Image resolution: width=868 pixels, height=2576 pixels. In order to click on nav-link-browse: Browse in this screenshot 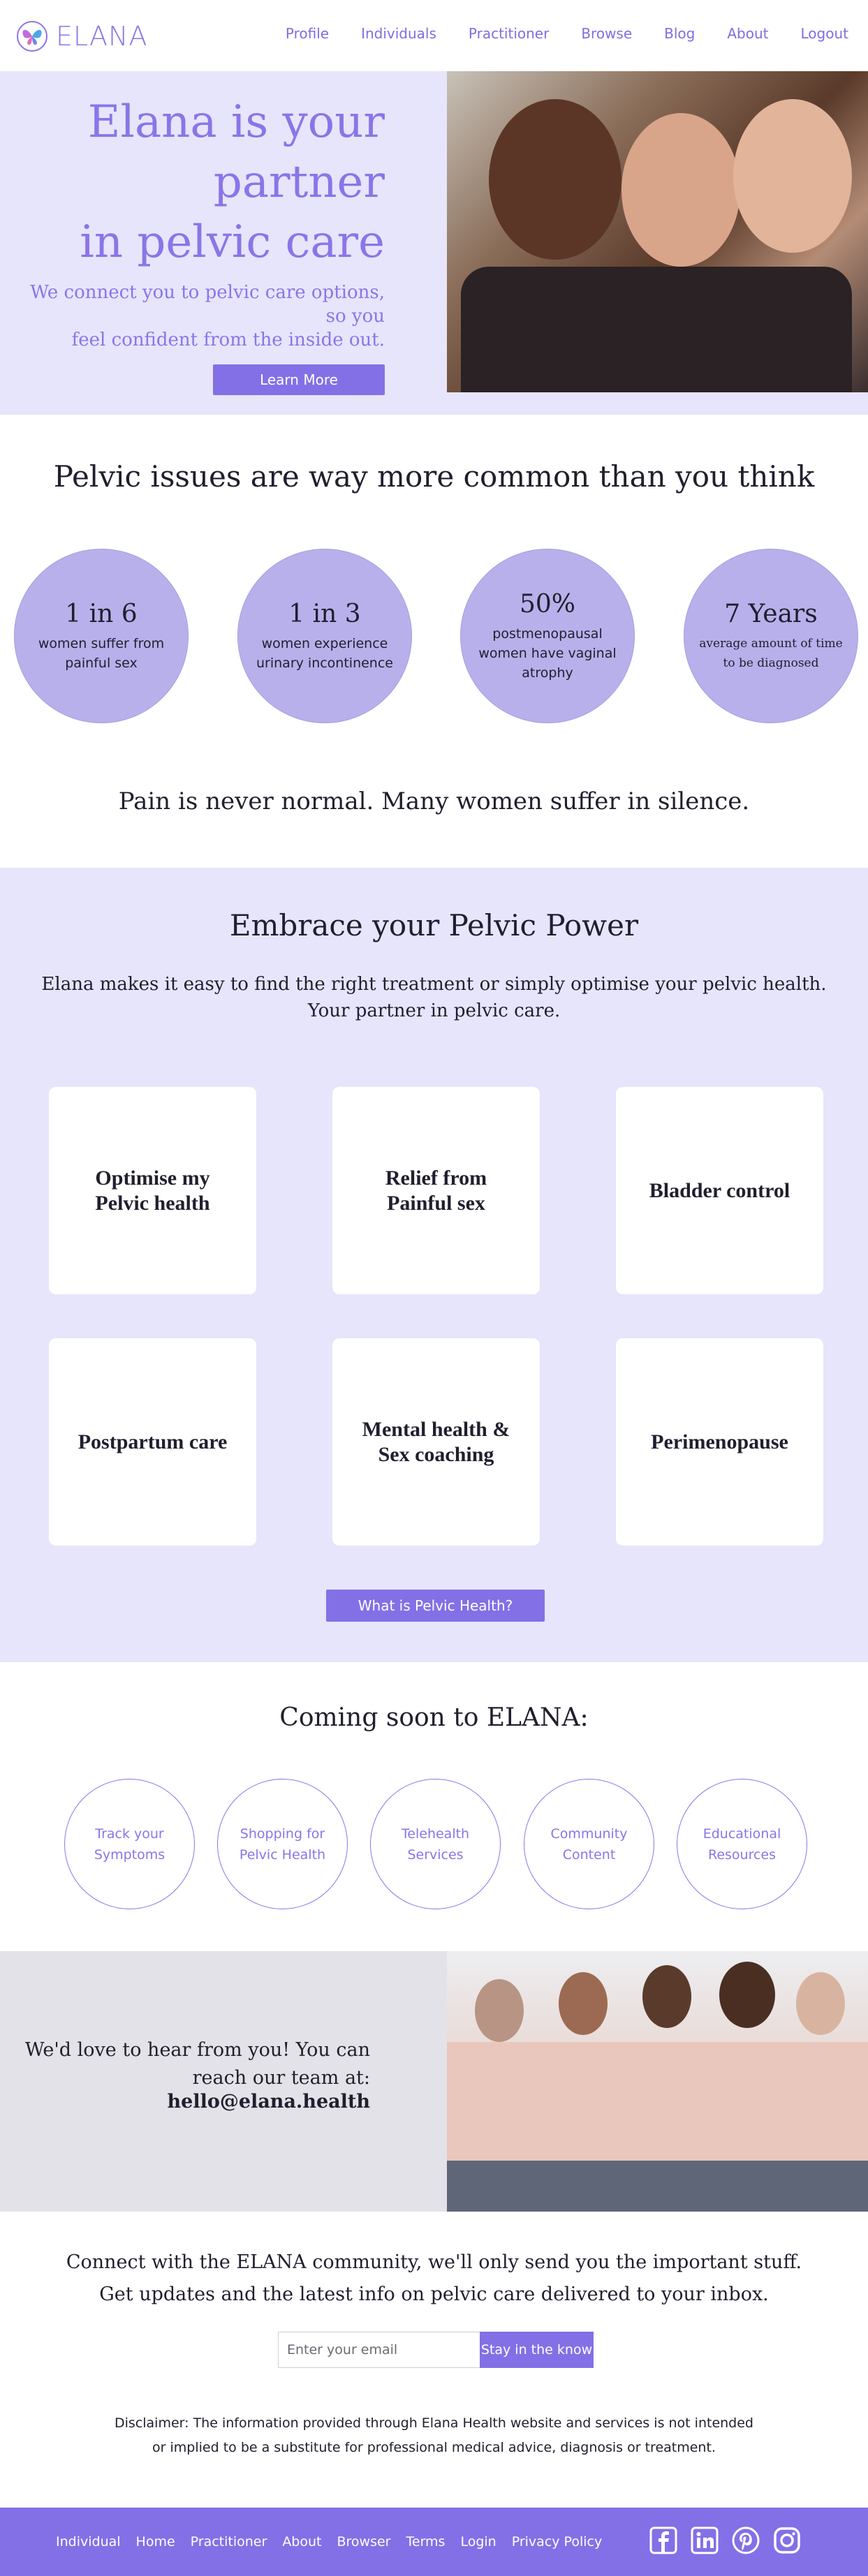, I will do `click(606, 33)`.